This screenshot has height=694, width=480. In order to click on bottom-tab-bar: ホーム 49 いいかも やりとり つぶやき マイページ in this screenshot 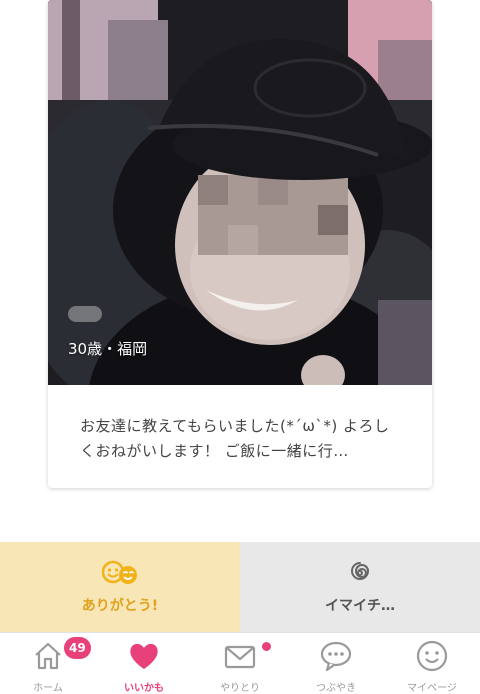, I will do `click(240, 663)`.